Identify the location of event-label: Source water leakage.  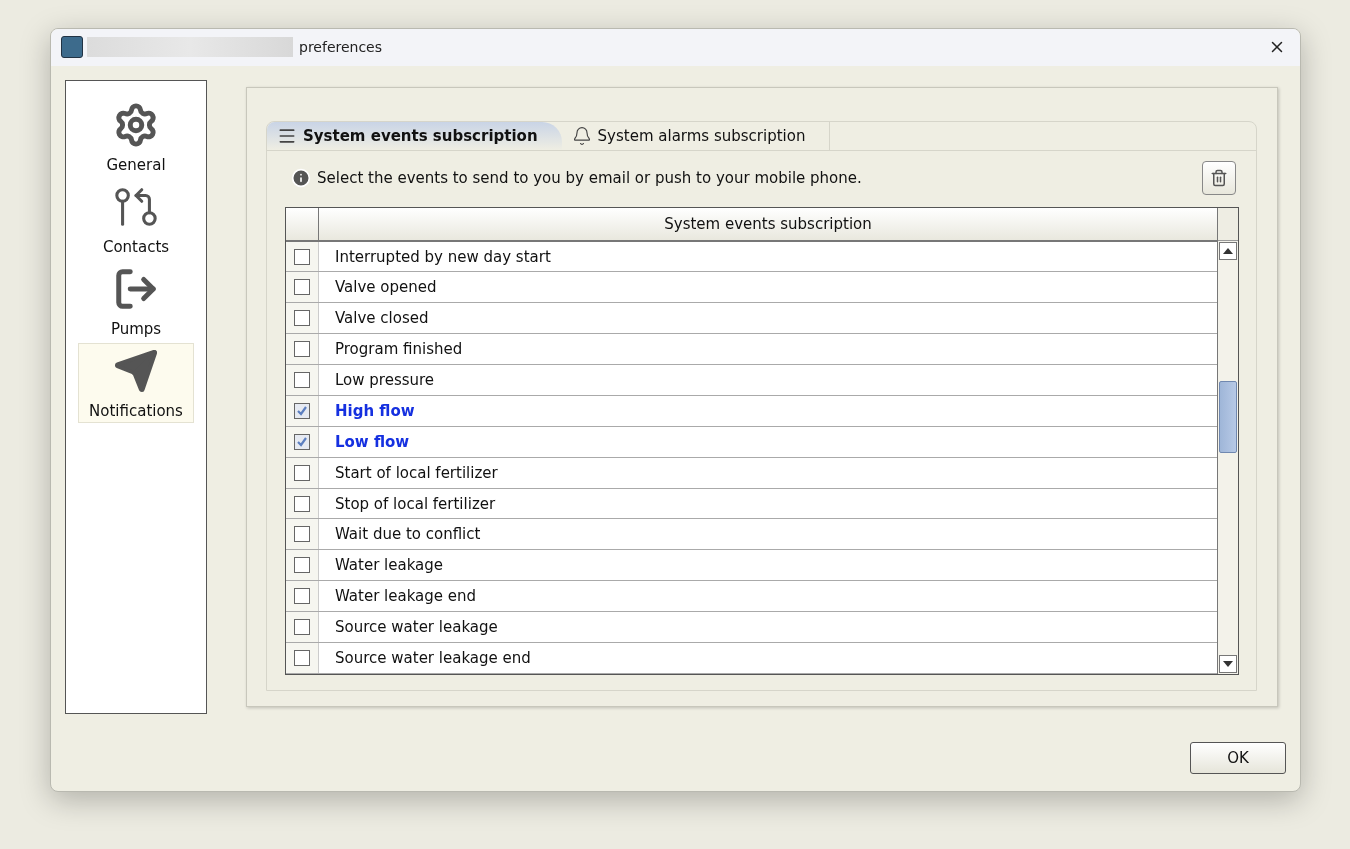
(416, 627).